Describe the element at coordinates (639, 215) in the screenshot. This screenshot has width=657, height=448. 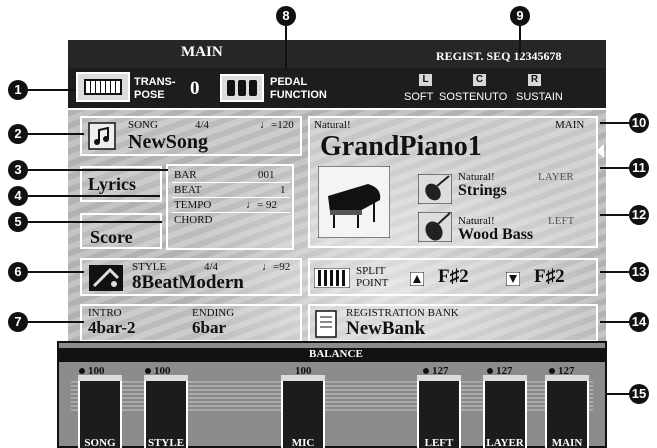
I see `callout-12: 12` at that location.